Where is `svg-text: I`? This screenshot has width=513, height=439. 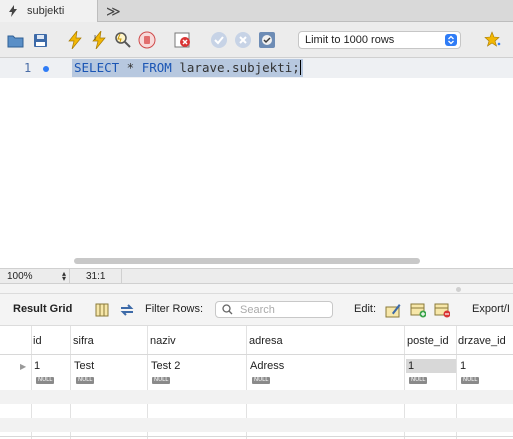
svg-text: I is located at coordinates (95, 38).